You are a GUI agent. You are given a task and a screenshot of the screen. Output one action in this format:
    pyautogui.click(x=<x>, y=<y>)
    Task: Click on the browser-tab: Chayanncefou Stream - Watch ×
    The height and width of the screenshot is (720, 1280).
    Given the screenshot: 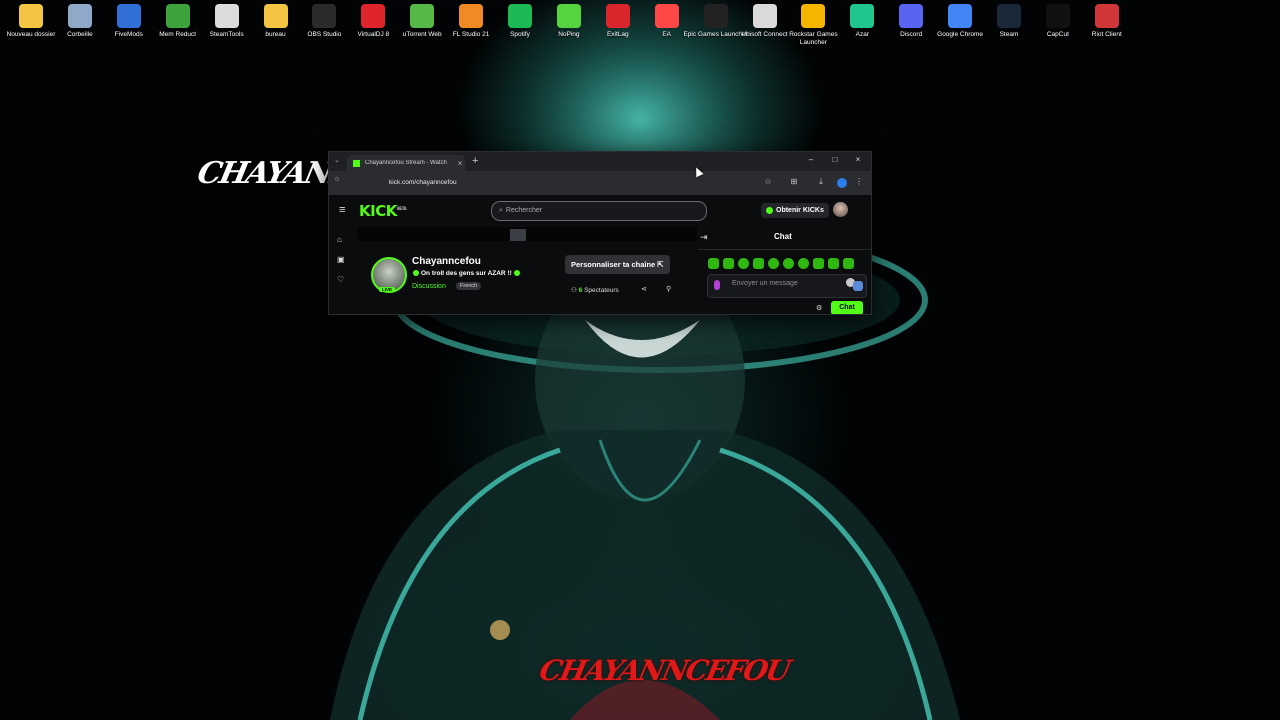 What is the action you would take?
    pyautogui.click(x=406, y=163)
    